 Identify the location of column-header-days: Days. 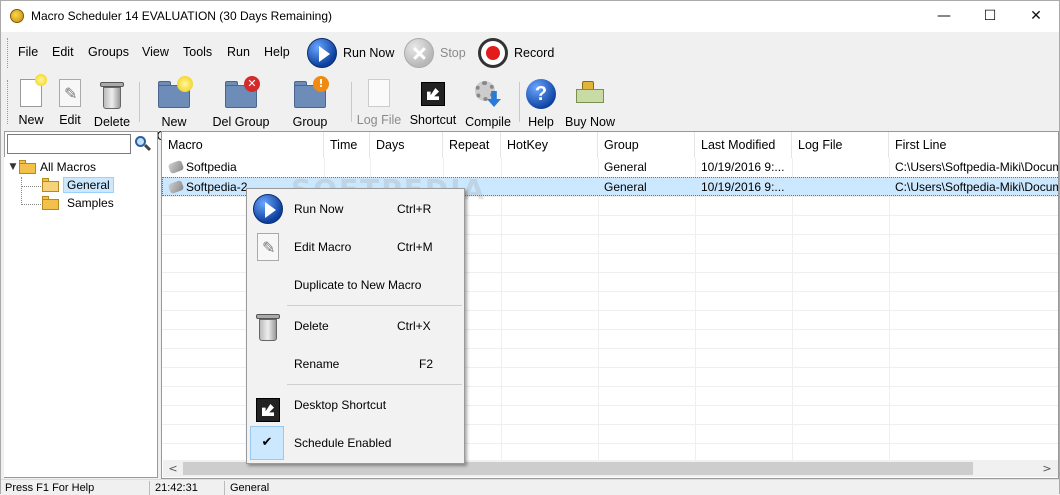
(406, 145).